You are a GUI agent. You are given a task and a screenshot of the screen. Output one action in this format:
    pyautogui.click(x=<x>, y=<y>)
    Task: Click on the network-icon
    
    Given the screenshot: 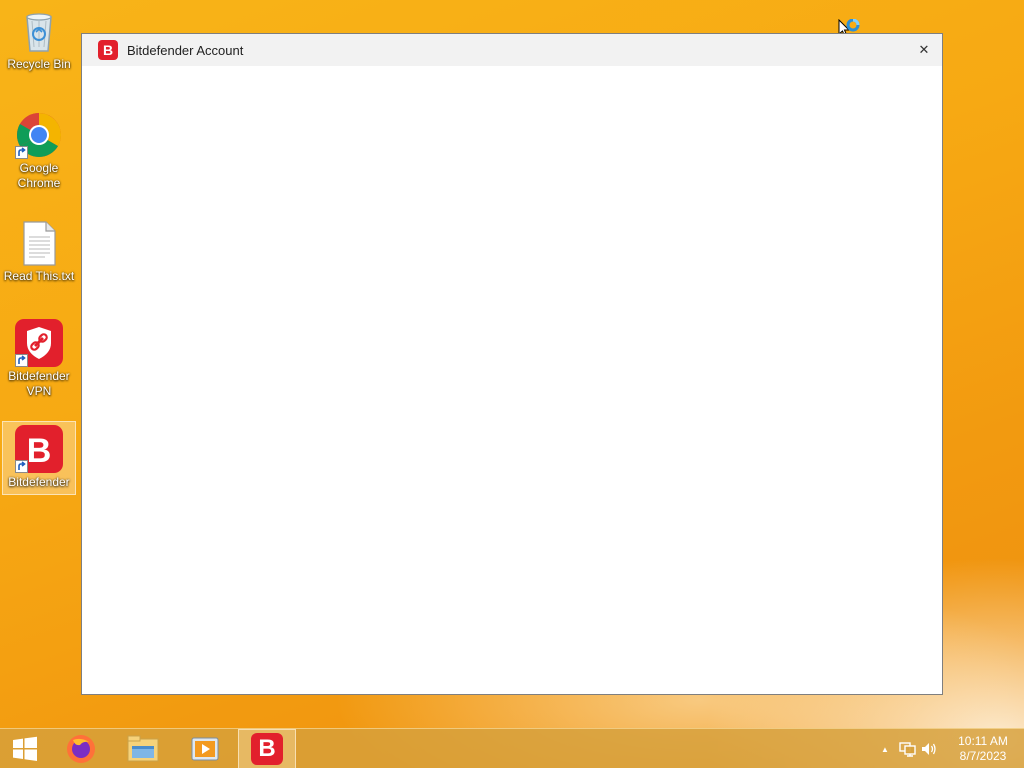 What is the action you would take?
    pyautogui.click(x=907, y=749)
    